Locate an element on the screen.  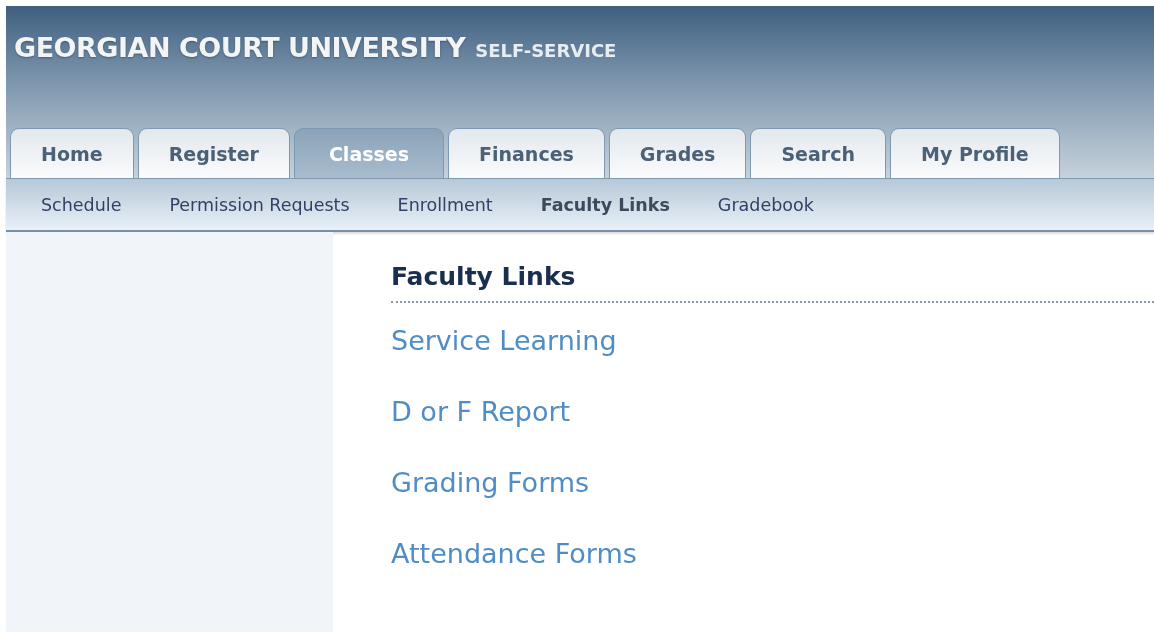
nav-tab: Search is located at coordinates (818, 153).